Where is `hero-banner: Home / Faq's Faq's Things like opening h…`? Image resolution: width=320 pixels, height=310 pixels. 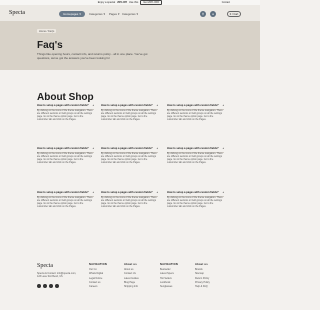 hero-banner: Home / Faq's Faq's Things like opening h… is located at coordinates (130, 45).